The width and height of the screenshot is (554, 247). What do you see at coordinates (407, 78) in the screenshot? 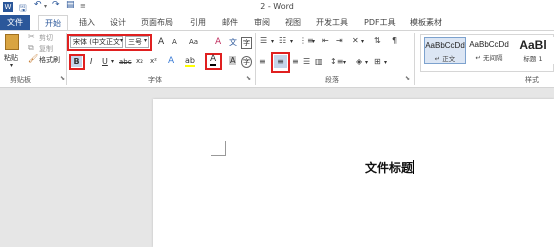
I see `paragraph-dialog-launcher-icon: ⬊` at bounding box center [407, 78].